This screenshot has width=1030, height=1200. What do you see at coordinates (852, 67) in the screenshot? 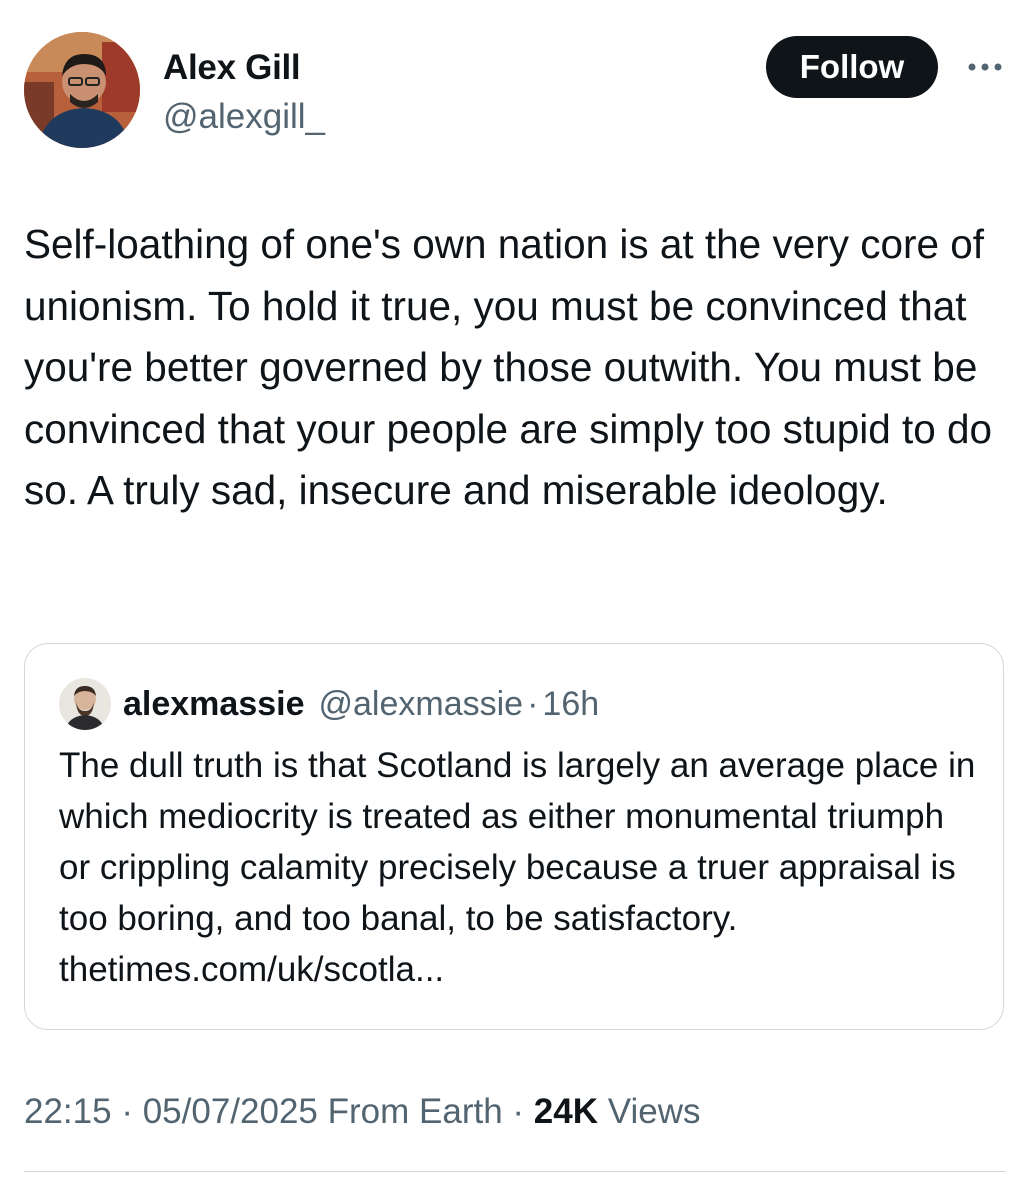
I see `follow-button: Follow` at bounding box center [852, 67].